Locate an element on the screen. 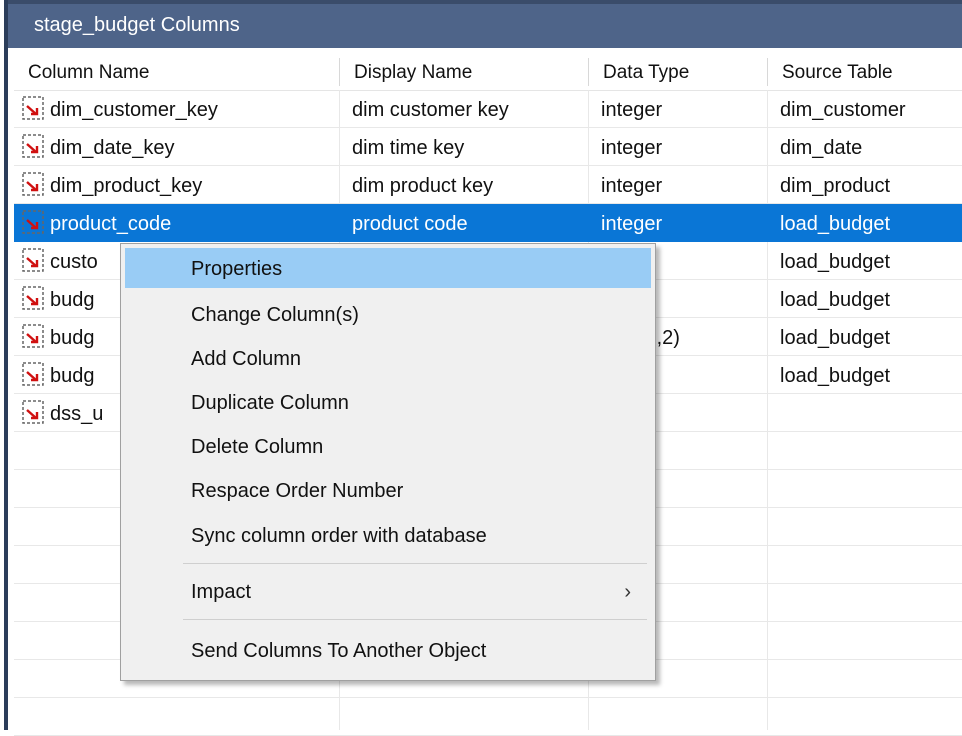 Image resolution: width=962 pixels, height=736 pixels. panel-title-bar: stage_budget Columns is located at coordinates (485, 24).